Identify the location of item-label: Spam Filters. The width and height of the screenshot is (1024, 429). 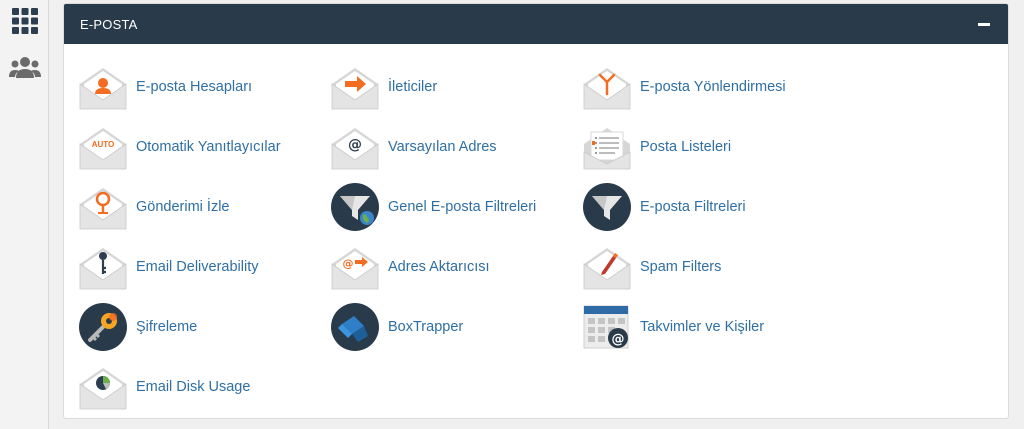
(681, 267).